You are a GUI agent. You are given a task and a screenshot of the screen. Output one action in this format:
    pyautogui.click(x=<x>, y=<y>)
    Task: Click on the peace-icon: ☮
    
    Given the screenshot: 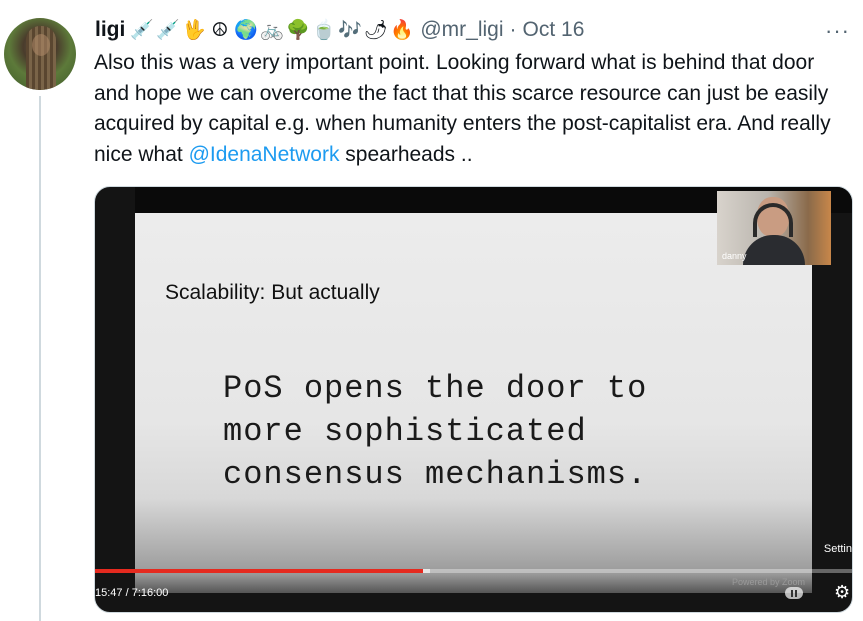 What is the action you would take?
    pyautogui.click(x=220, y=30)
    